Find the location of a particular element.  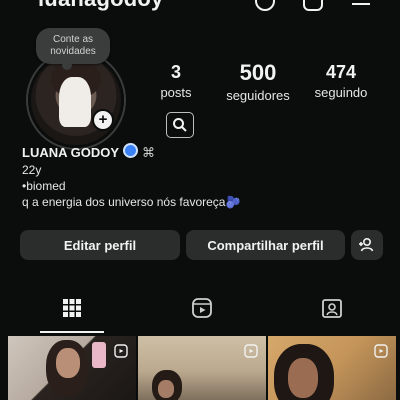

note-bubble: Conte as novidades is located at coordinates (73, 49).